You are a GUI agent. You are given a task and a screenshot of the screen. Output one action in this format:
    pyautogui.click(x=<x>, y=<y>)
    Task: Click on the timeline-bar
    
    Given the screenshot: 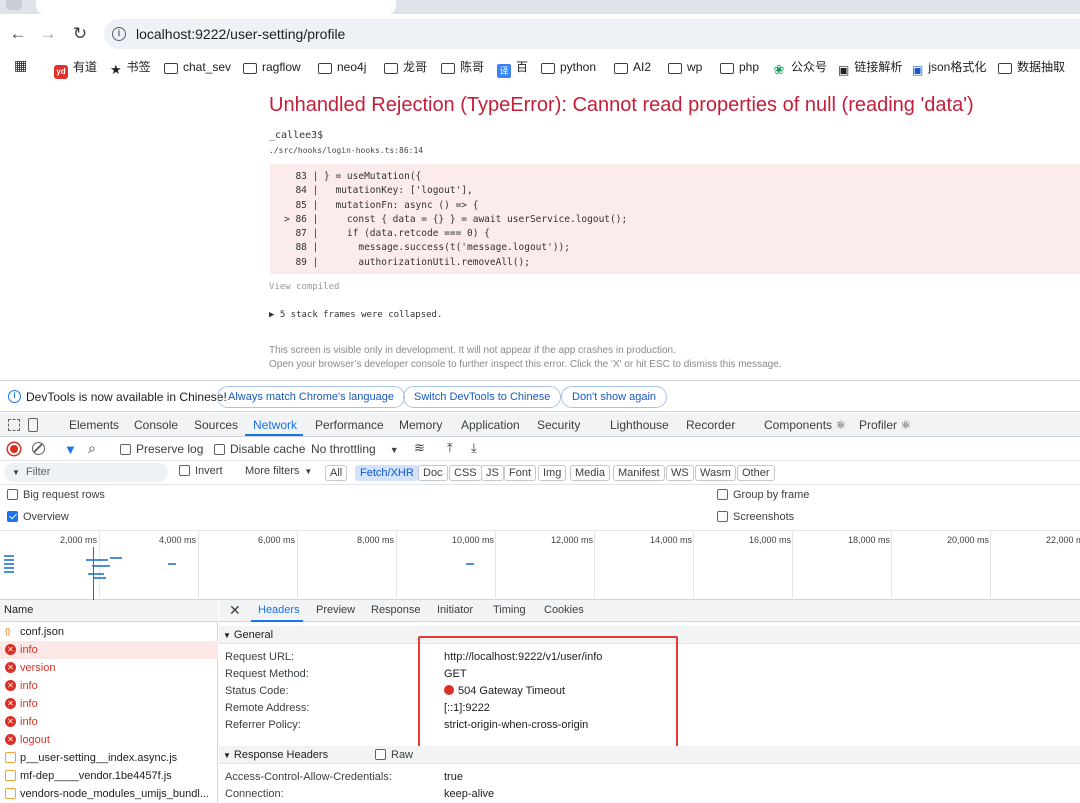 What is the action you would take?
    pyautogui.click(x=97, y=560)
    